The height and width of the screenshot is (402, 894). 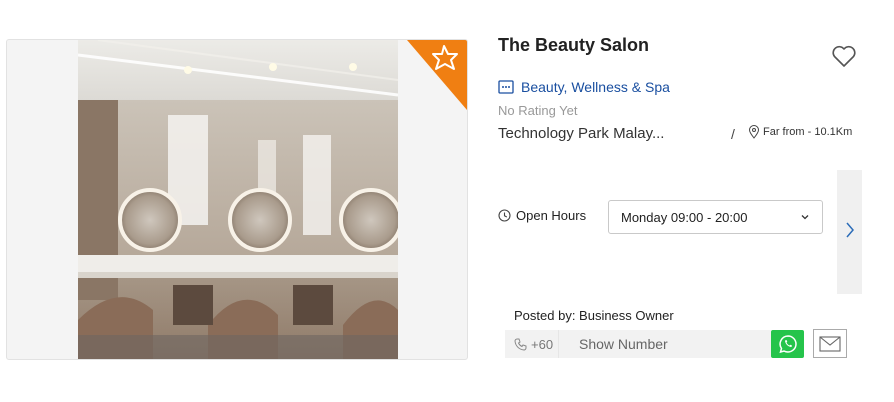 I want to click on open-hours-label: Open Hours, so click(x=542, y=215).